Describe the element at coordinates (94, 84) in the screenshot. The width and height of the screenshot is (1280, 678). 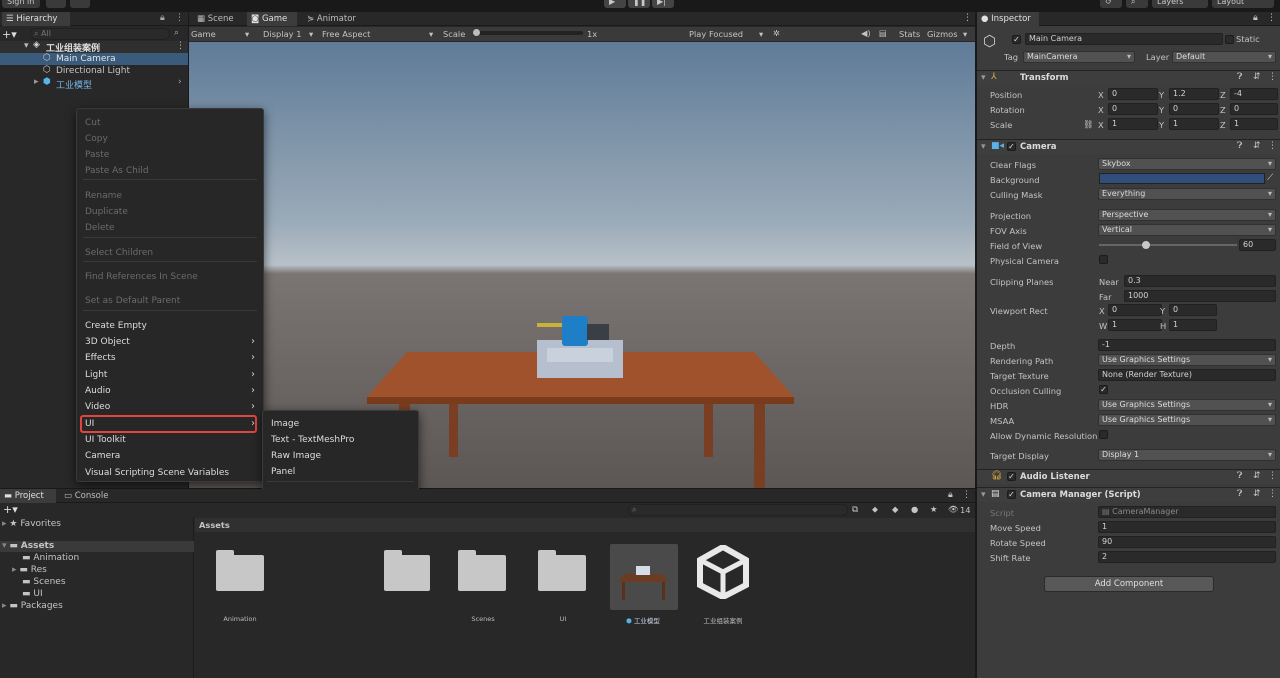
I see `hierarchy-item-model: ▸ ⬢ 工业模型 ›` at that location.